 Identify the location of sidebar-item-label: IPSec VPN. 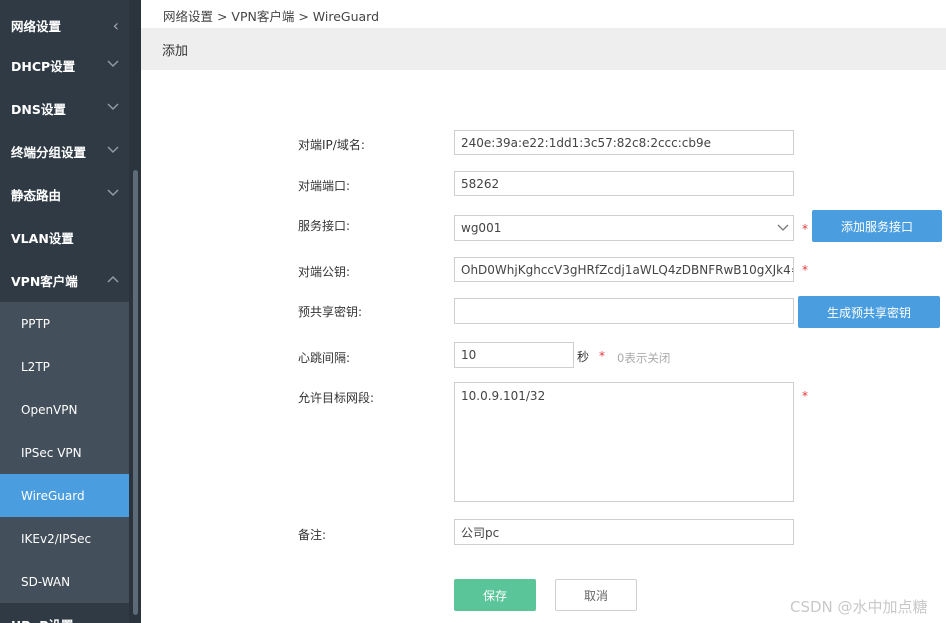
(51, 452).